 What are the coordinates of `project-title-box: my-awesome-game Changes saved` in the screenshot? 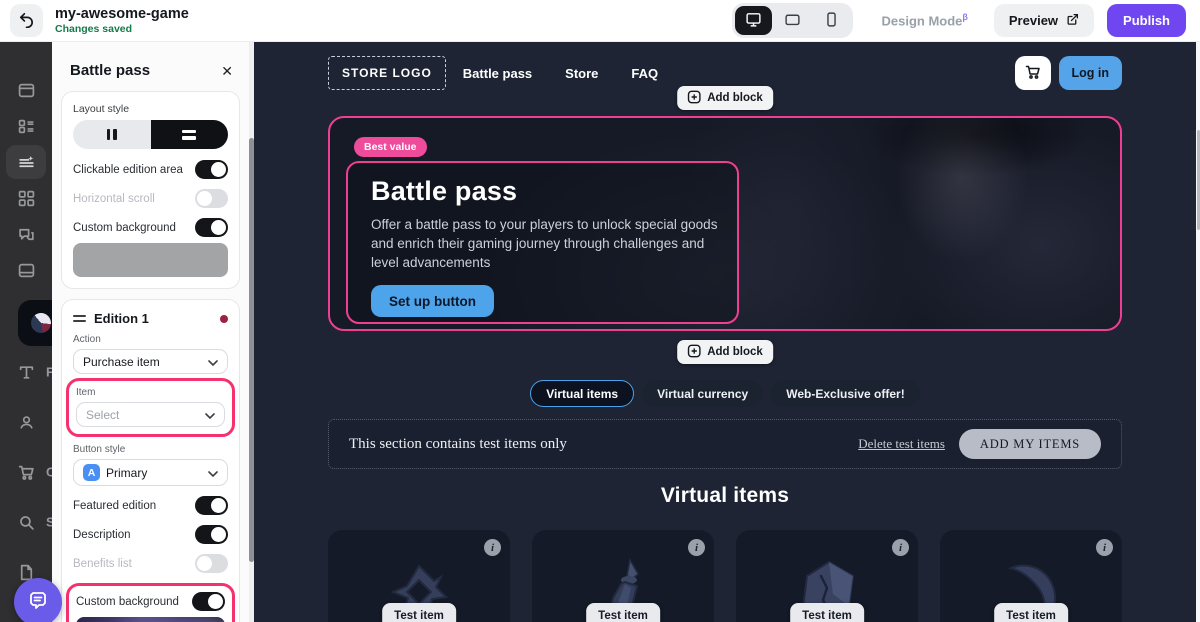 It's located at (122, 20).